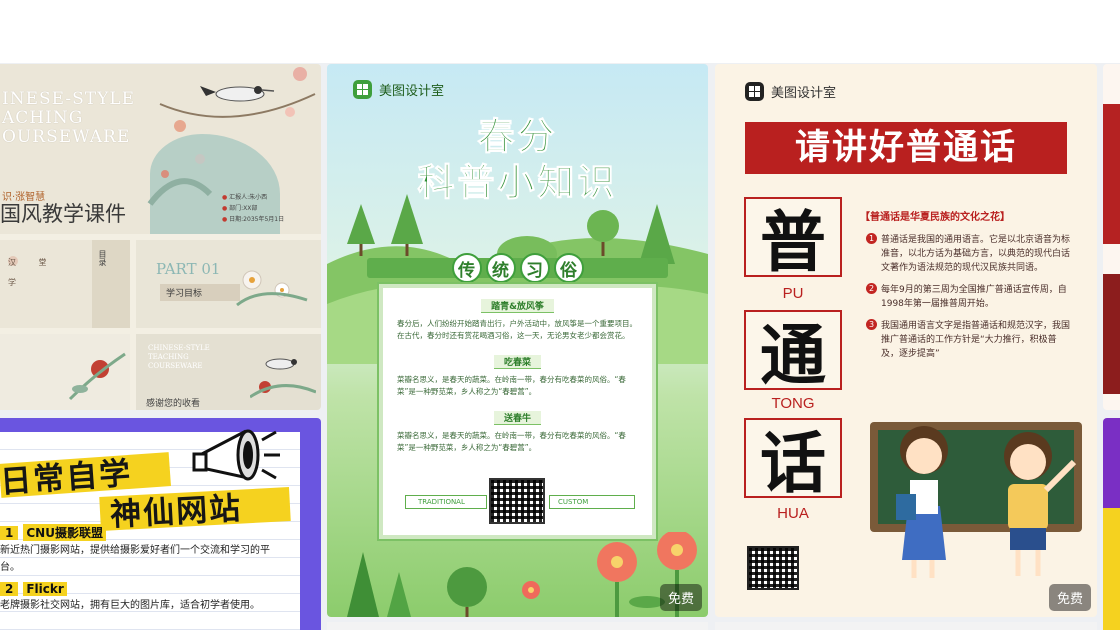 This screenshot has width=1120, height=630. Describe the element at coordinates (534, 268) in the screenshot. I see `banner-char: 习` at that location.